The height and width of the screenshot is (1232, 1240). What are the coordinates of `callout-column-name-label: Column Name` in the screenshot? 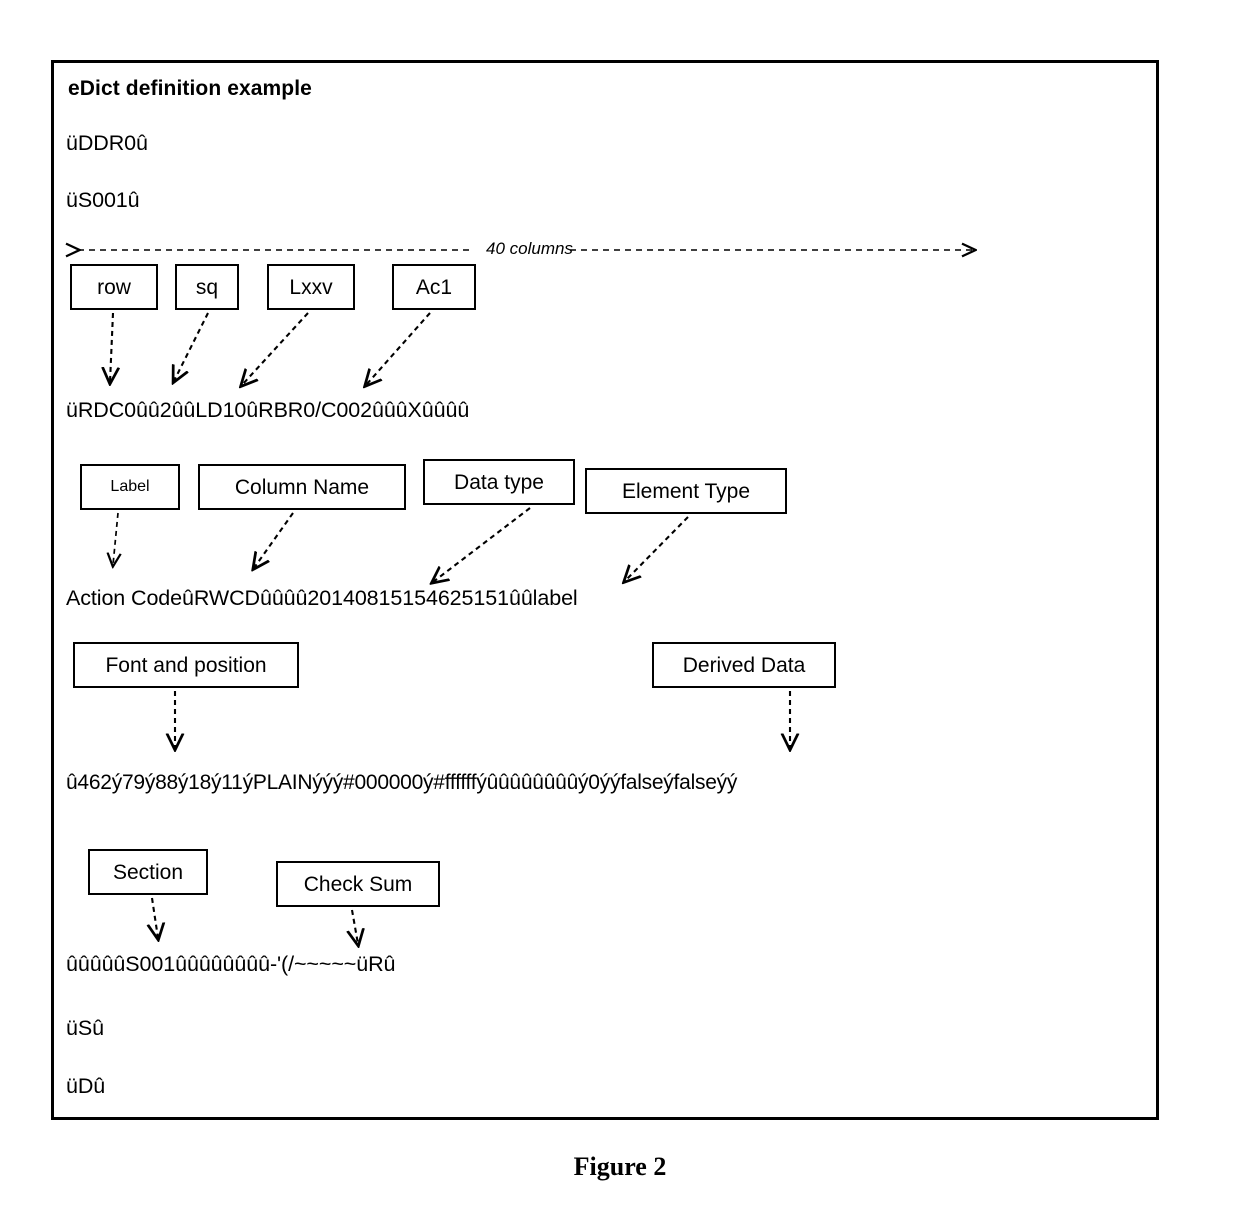 It's located at (302, 487).